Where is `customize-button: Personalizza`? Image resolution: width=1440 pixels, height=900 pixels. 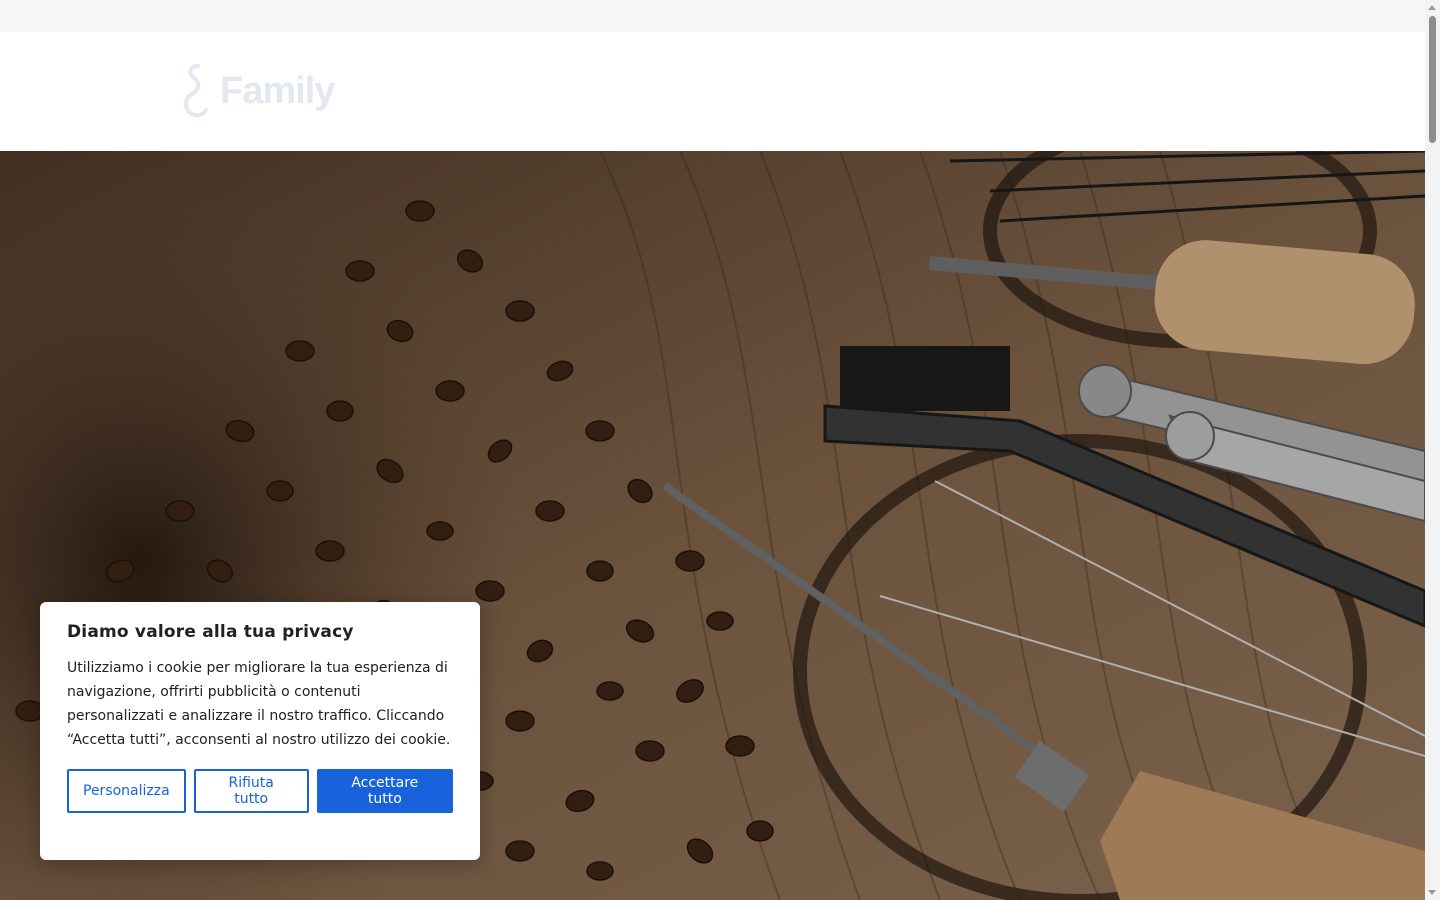 customize-button: Personalizza is located at coordinates (126, 791).